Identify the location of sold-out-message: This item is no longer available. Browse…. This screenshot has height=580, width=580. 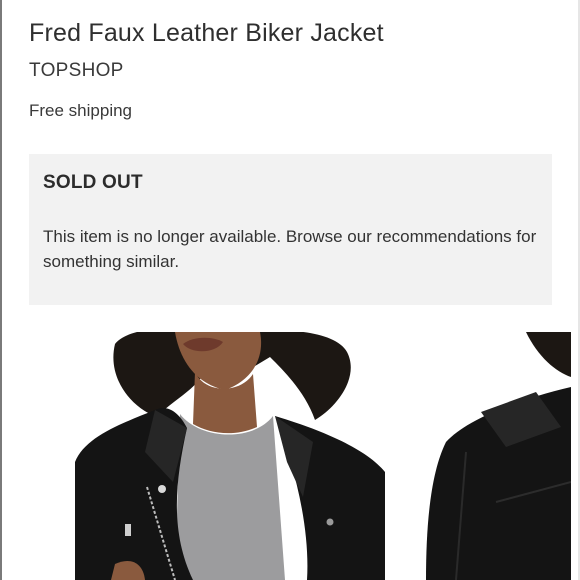
(290, 249).